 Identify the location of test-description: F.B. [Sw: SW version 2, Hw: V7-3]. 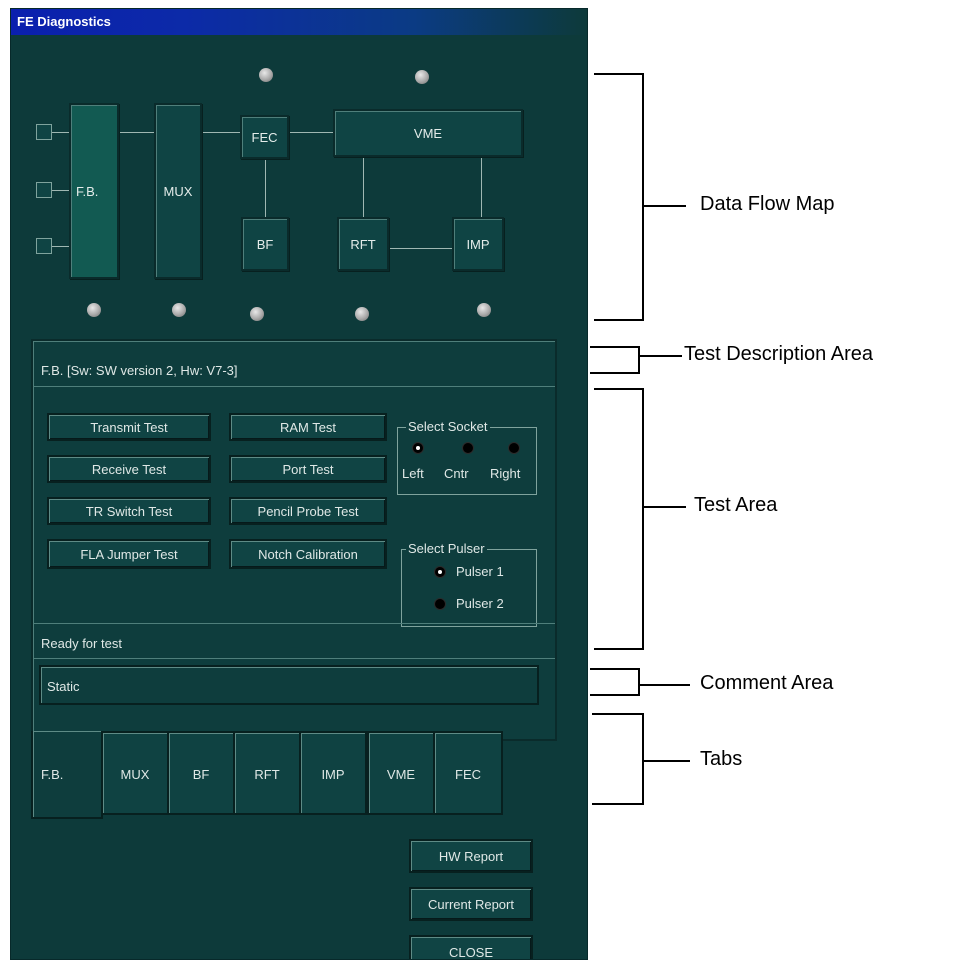
(294, 369).